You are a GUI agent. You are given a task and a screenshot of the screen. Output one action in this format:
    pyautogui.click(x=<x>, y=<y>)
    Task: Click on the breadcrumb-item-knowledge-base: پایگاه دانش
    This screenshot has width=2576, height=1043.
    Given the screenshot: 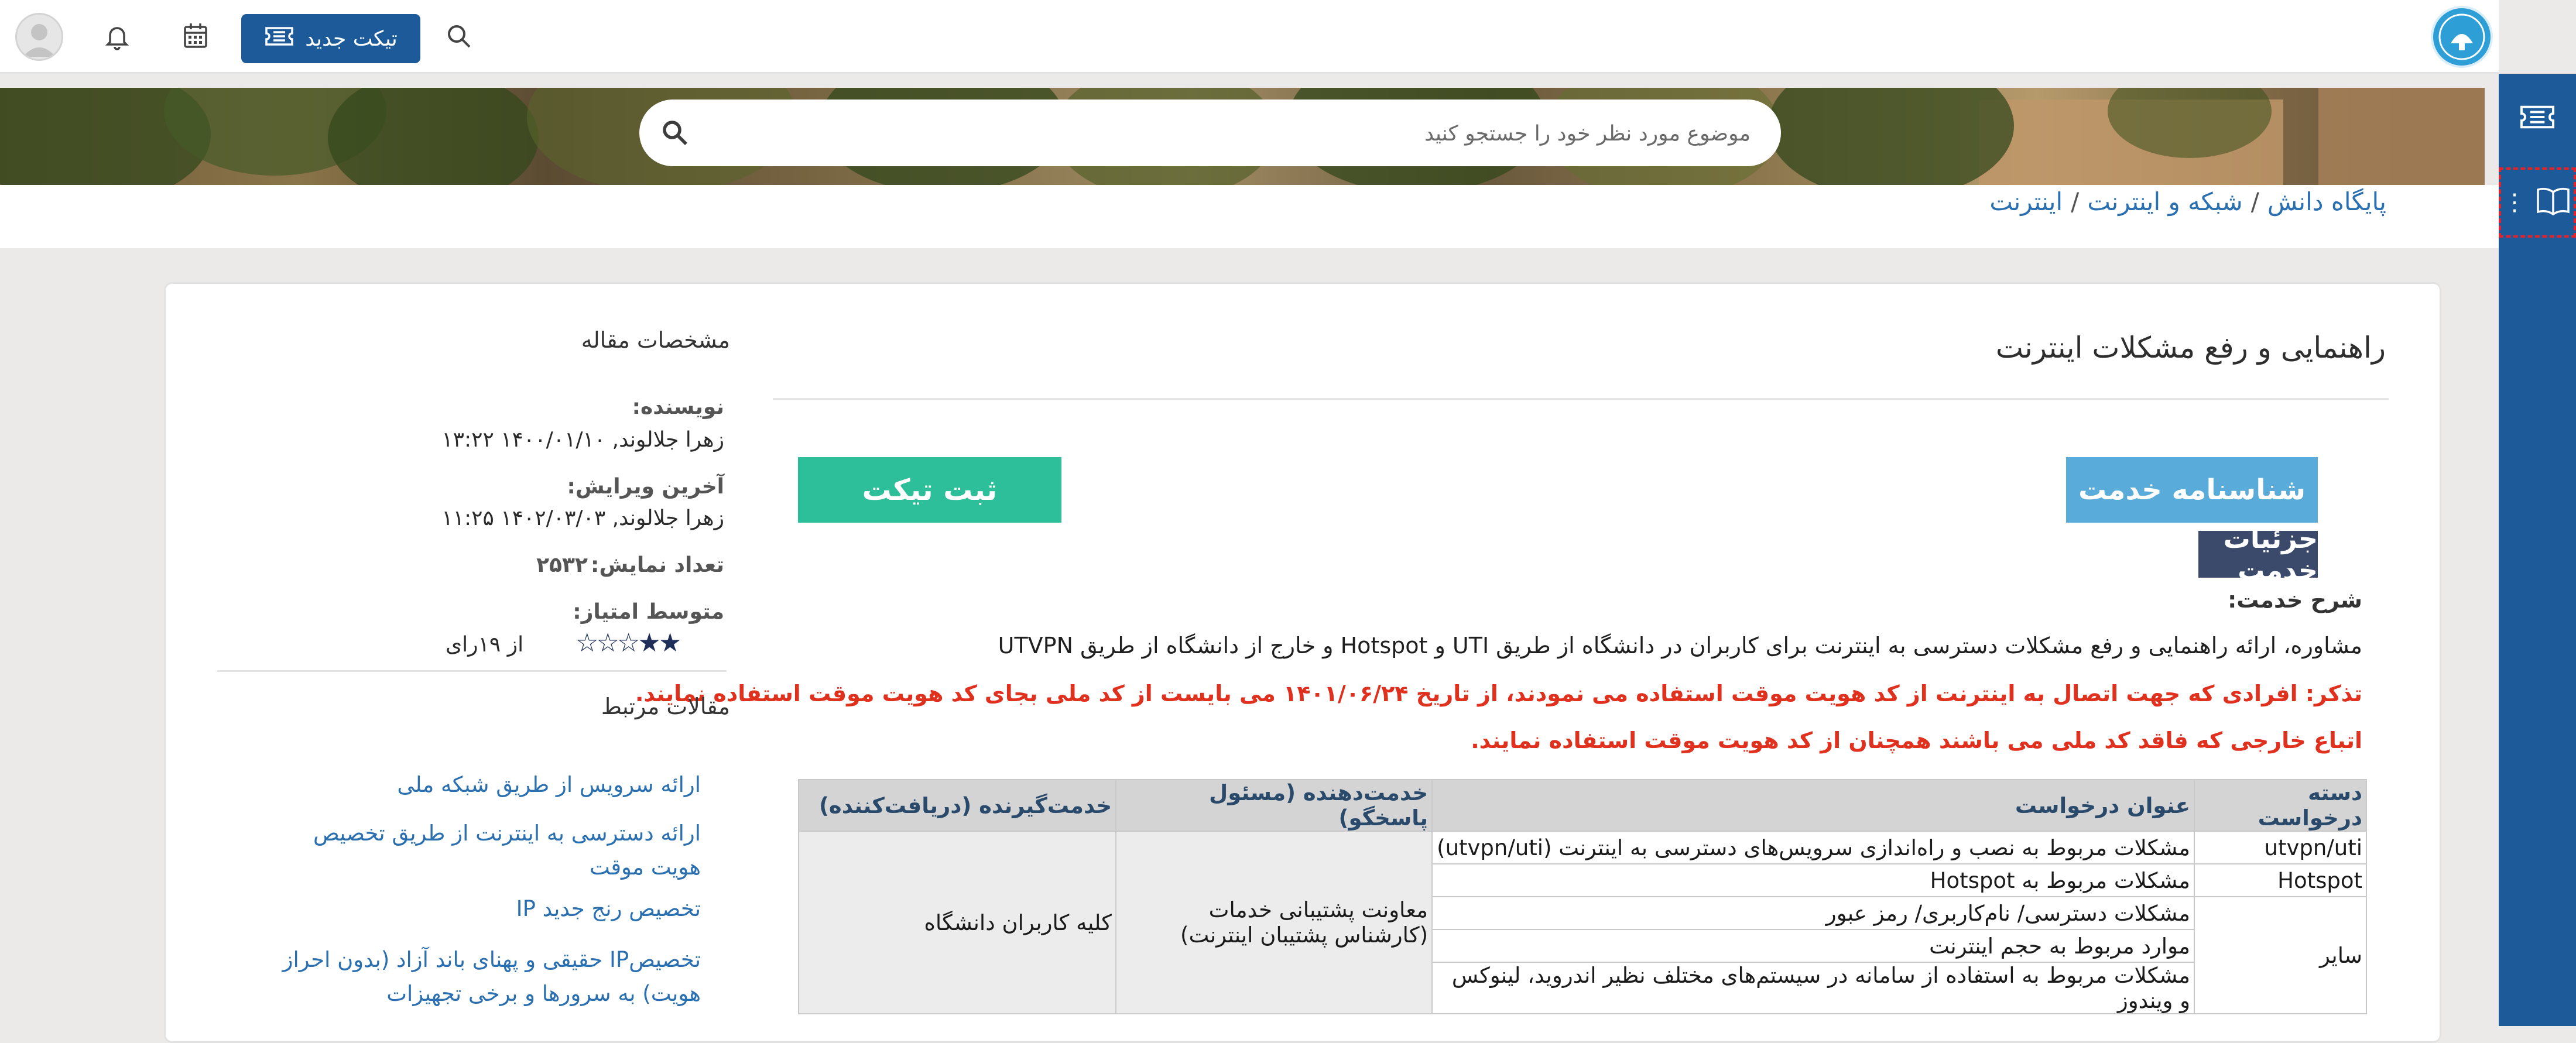 What is the action you would take?
    pyautogui.click(x=2326, y=201)
    